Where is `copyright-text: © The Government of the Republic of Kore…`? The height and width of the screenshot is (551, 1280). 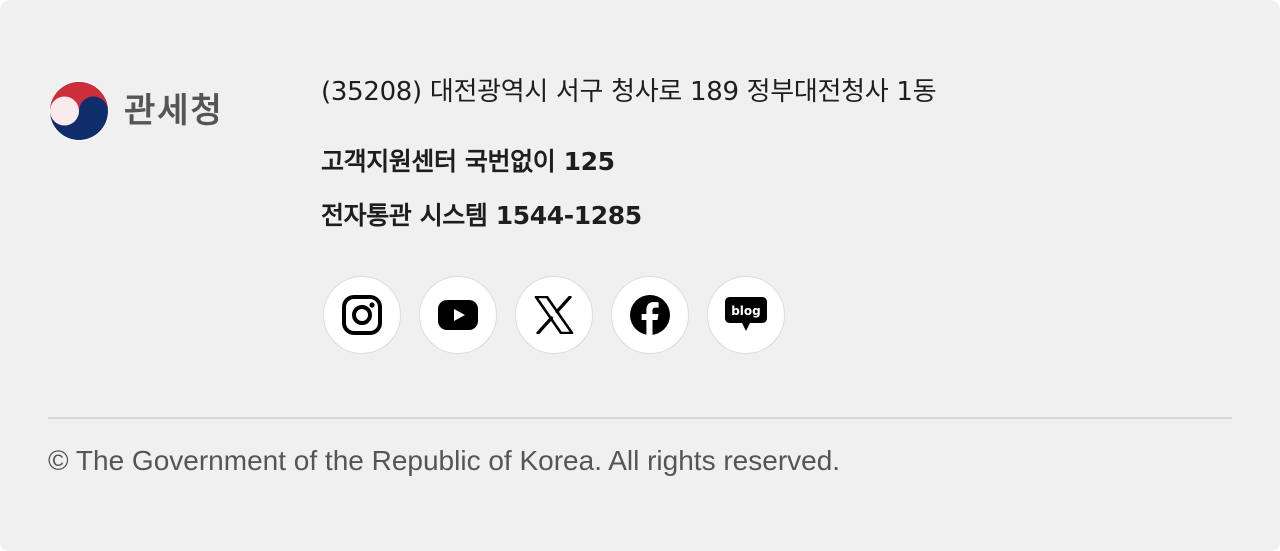
copyright-text: © The Government of the Republic of Kore… is located at coordinates (444, 460).